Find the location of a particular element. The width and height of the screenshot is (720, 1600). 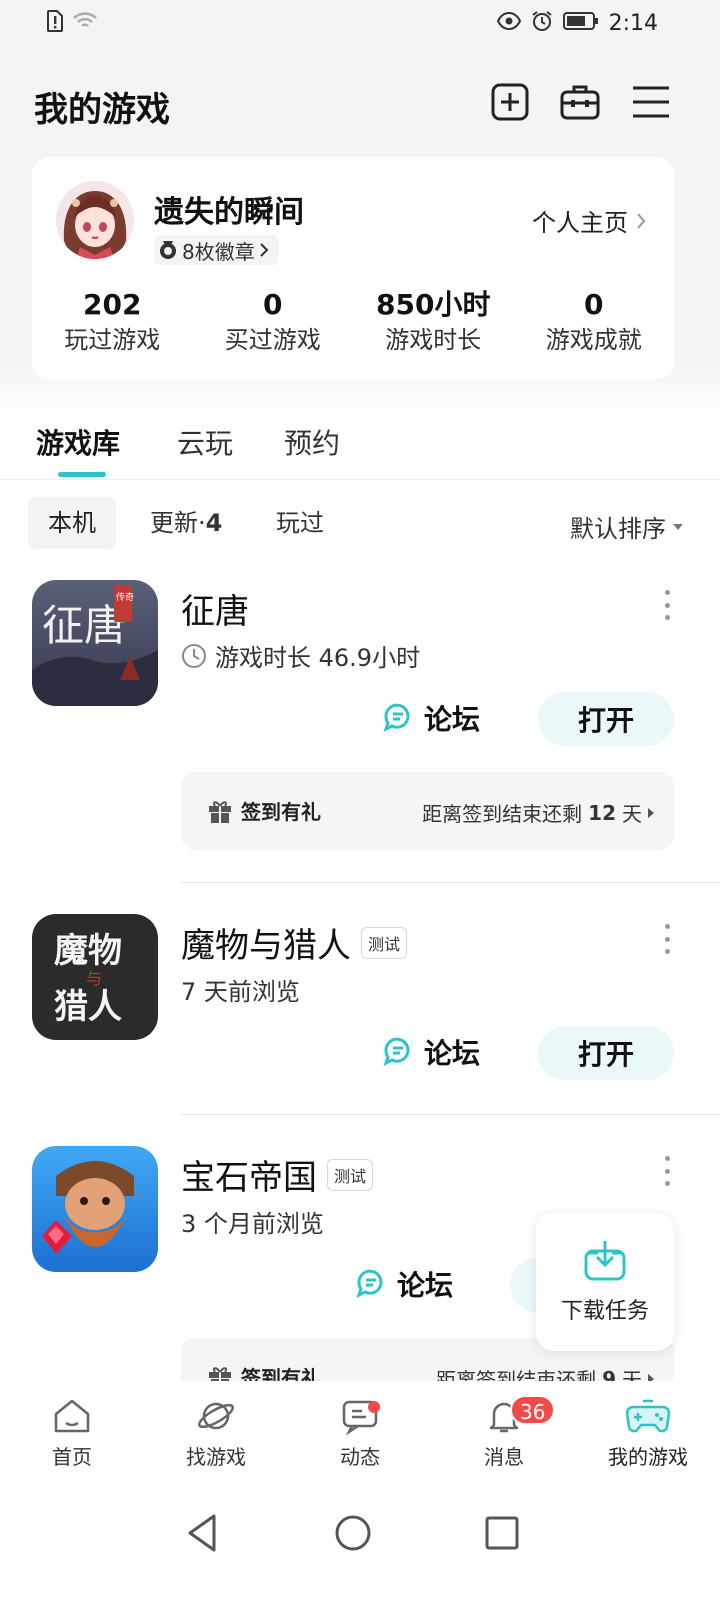

menu-button is located at coordinates (651, 102).